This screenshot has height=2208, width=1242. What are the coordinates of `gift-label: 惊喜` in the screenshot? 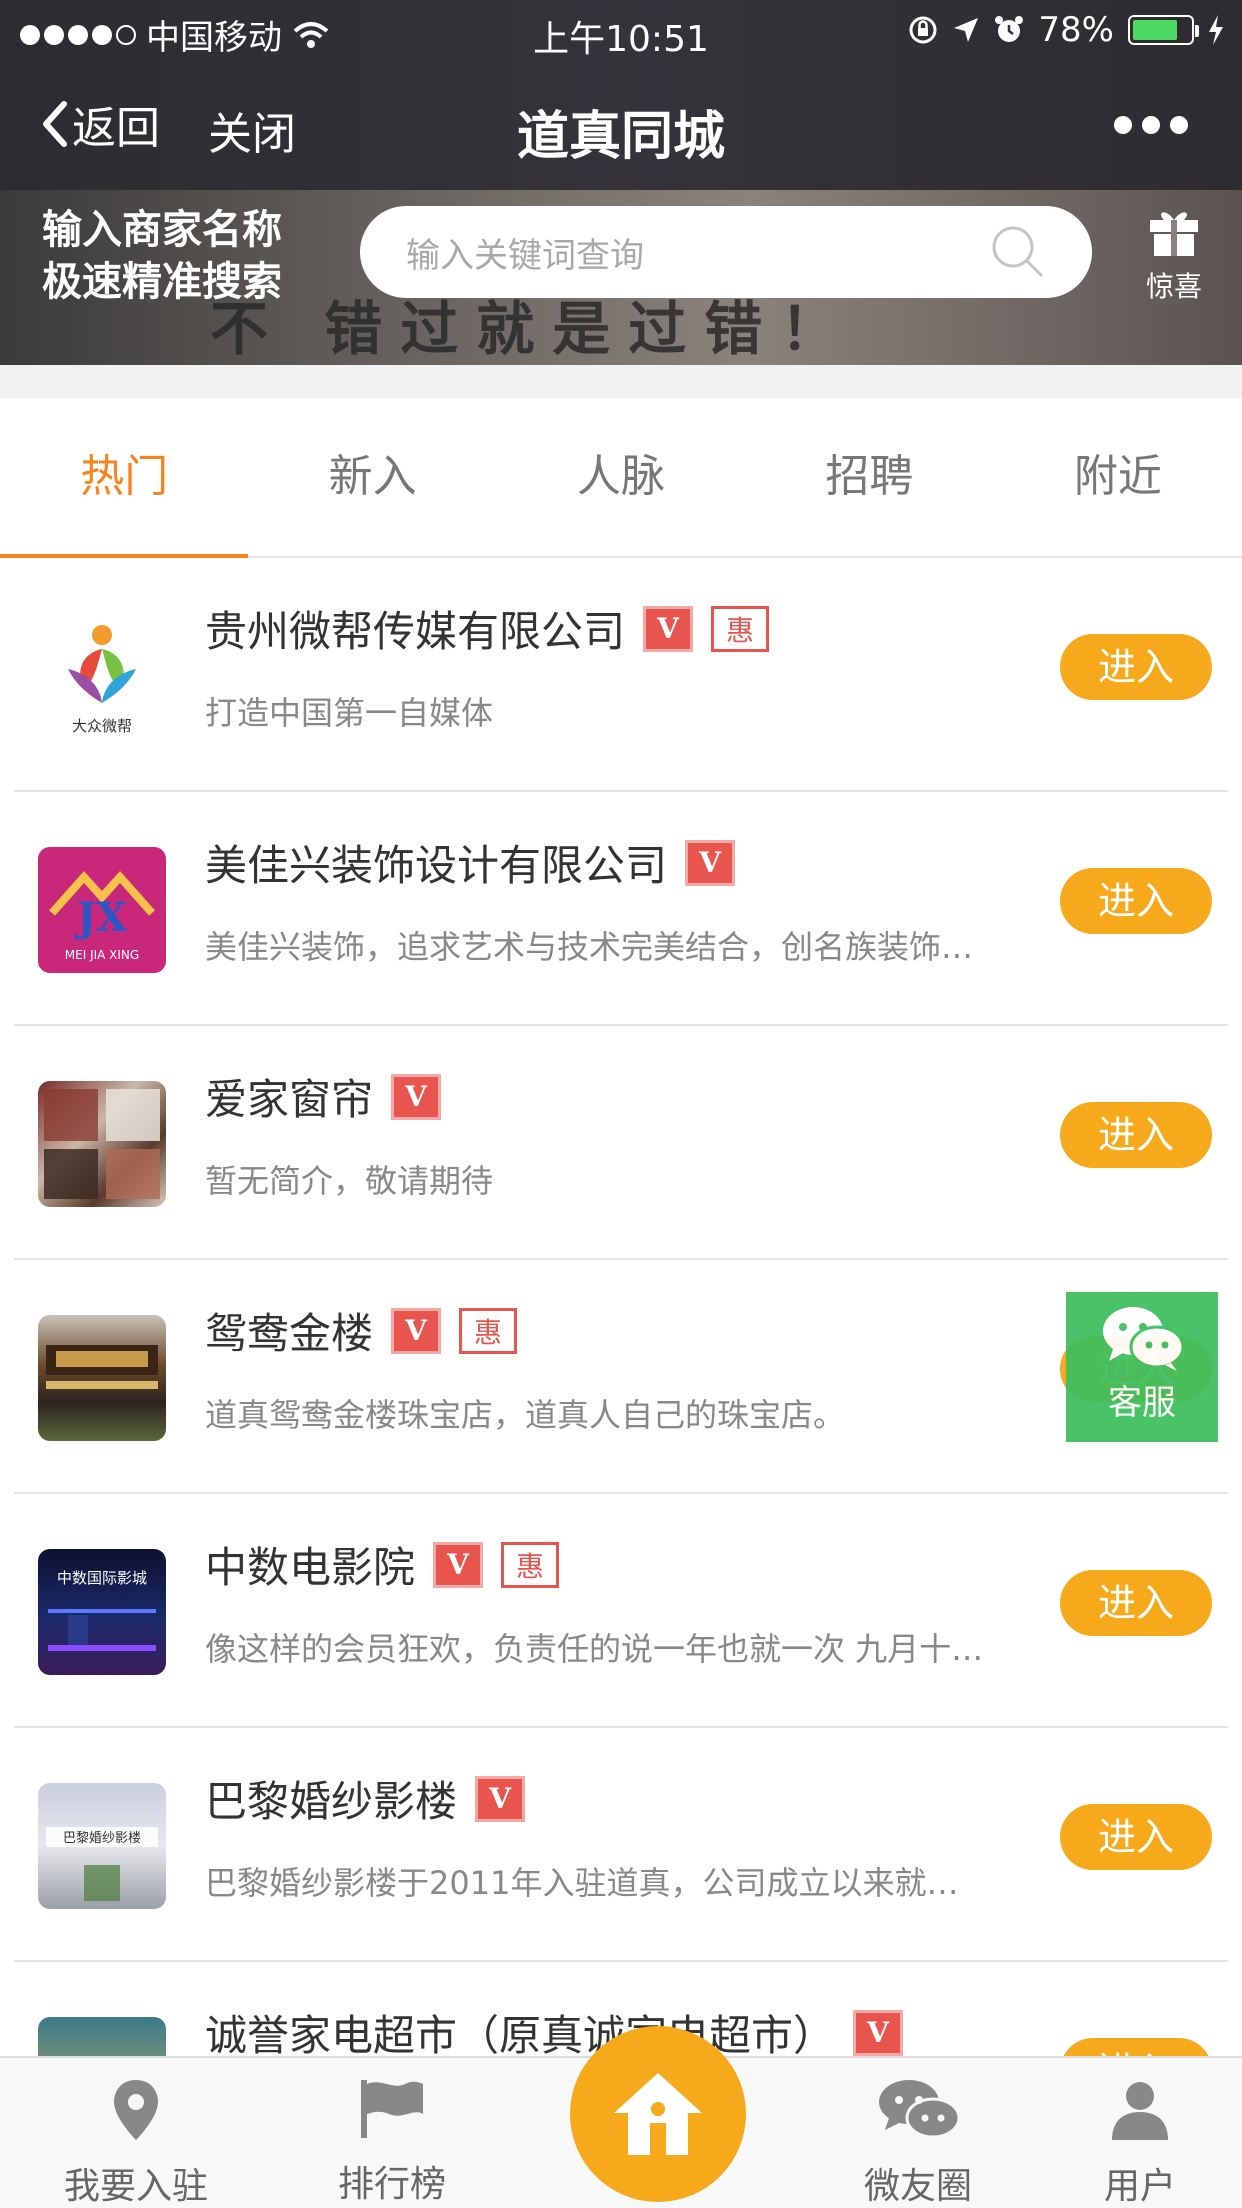 It's located at (1173, 286).